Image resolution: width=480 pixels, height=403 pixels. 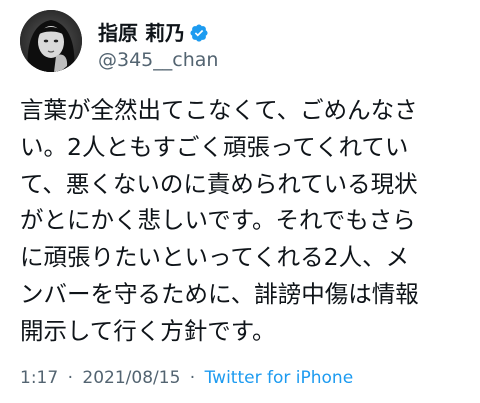 I want to click on avatar, so click(x=51, y=41).